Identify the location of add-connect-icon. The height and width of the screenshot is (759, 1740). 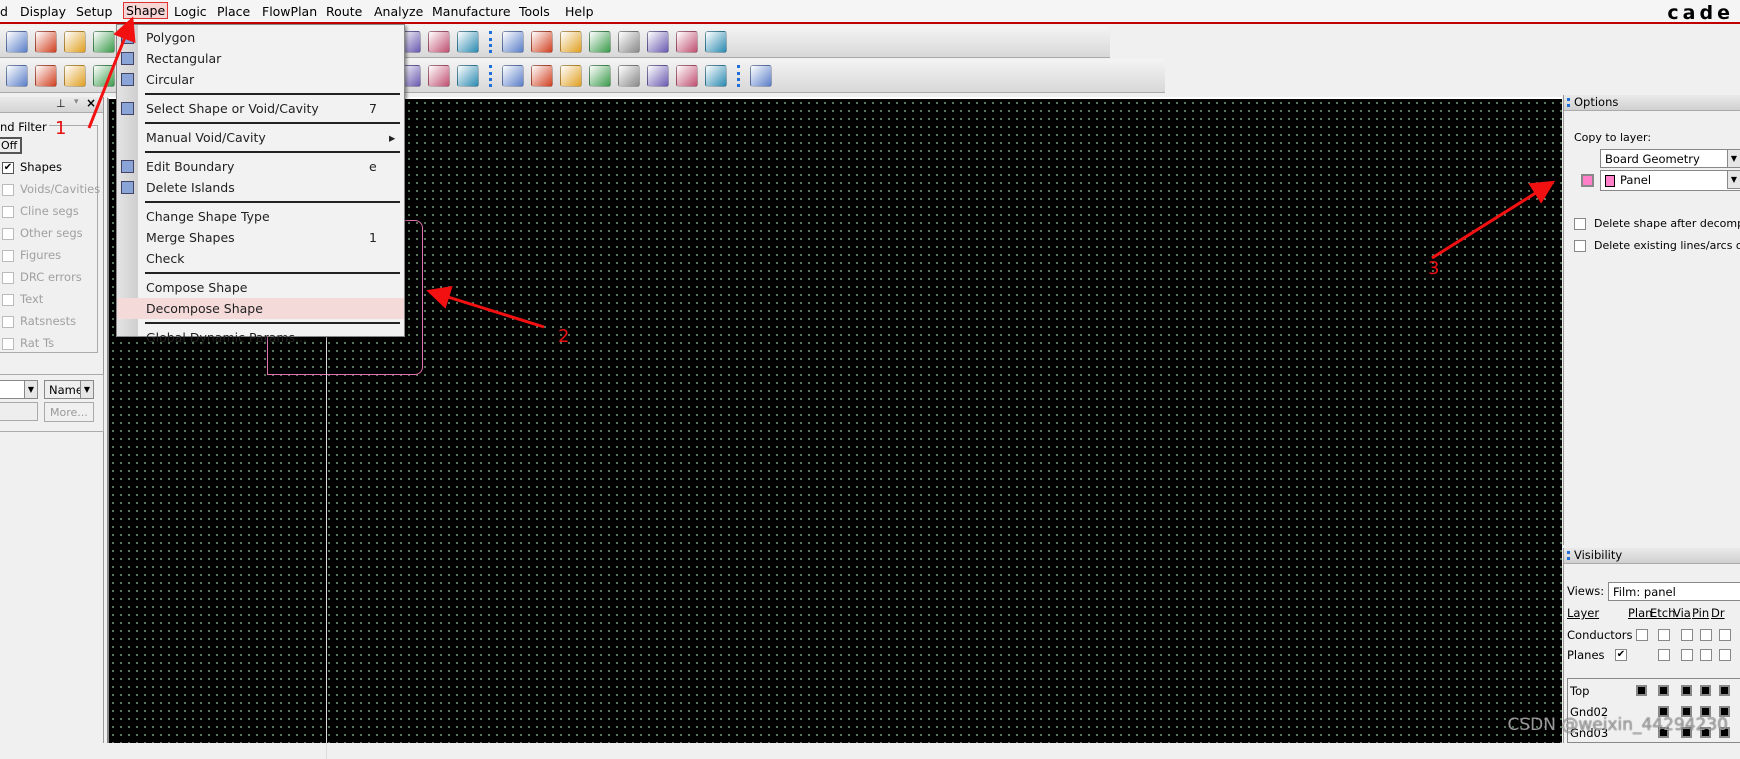
(104, 75).